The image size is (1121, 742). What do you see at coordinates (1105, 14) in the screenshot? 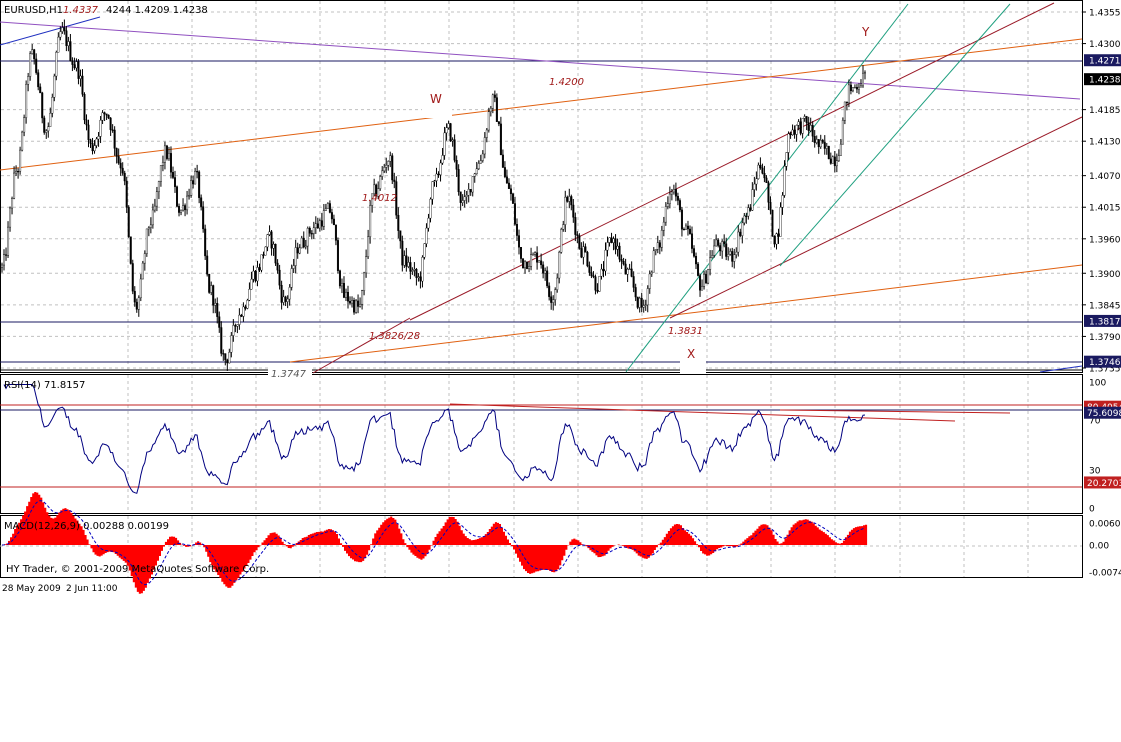
I see `price-tick-label: 1.4355` at bounding box center [1105, 14].